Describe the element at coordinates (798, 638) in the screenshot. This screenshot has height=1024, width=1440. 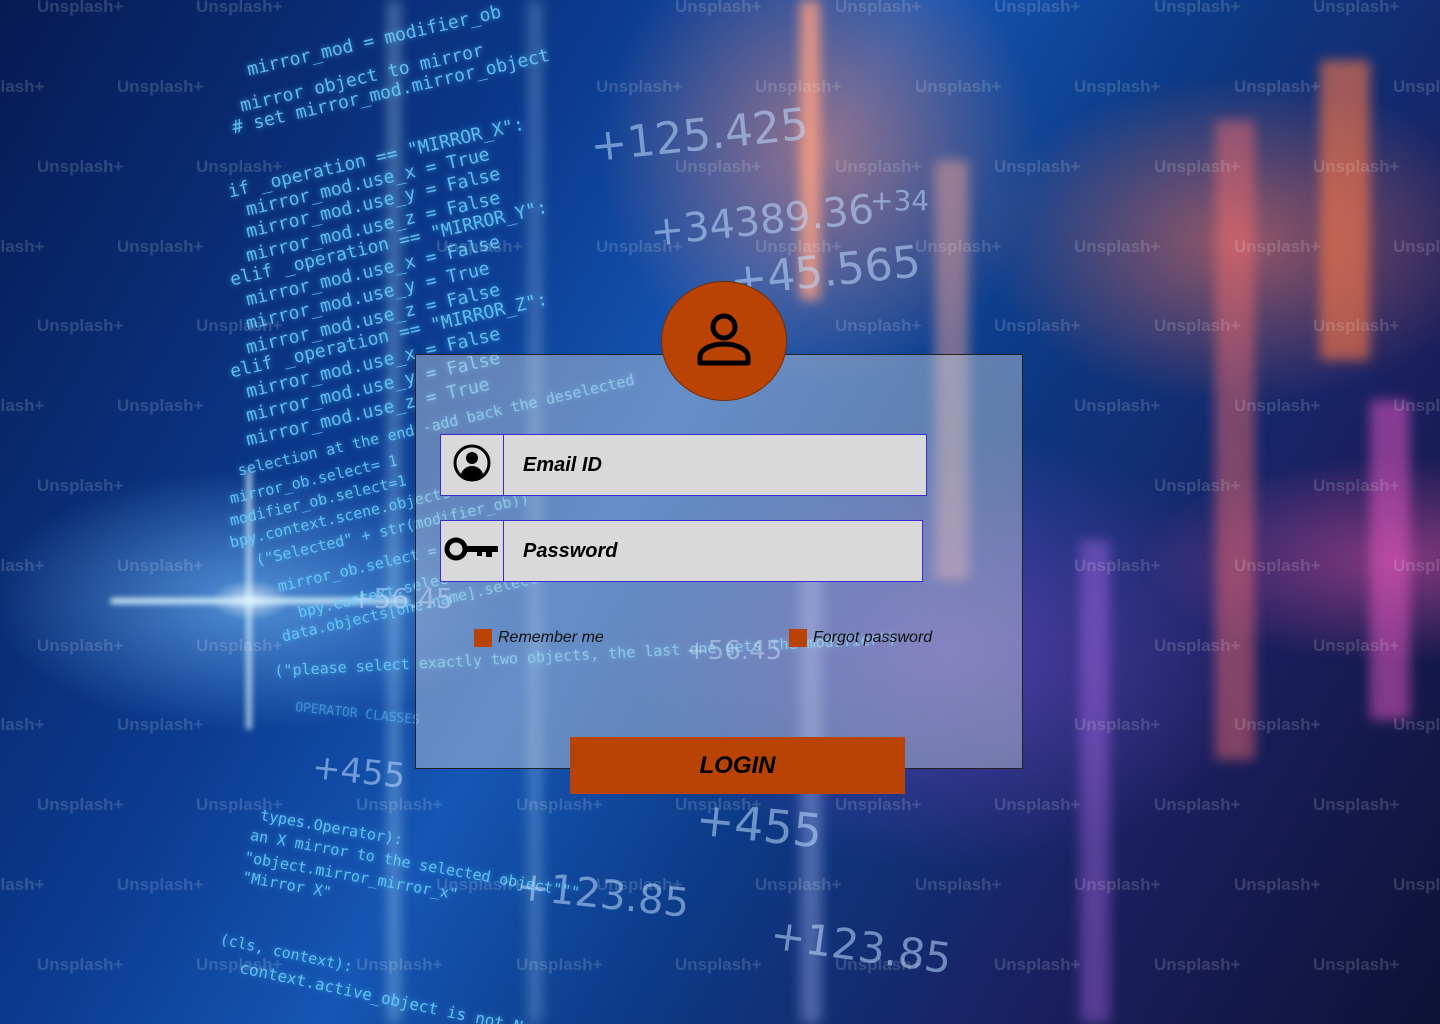
I see `forgot-password-checkbox` at that location.